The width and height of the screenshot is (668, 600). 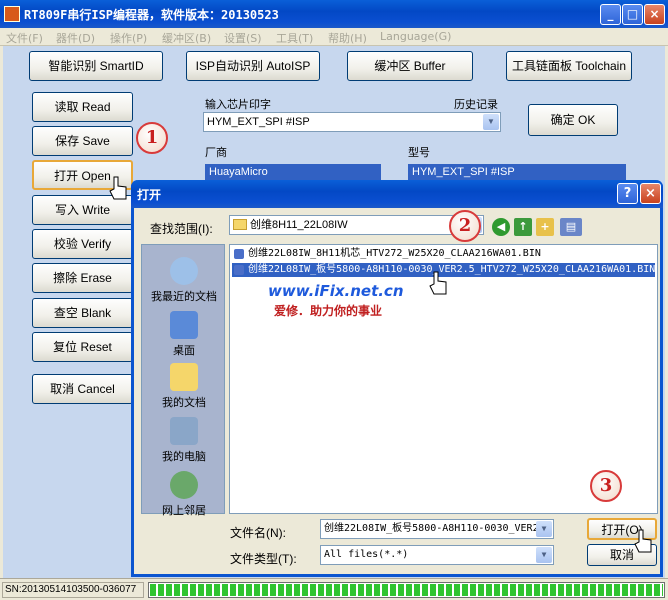 What do you see at coordinates (184, 485) in the screenshot?
I see `network-places-icon` at bounding box center [184, 485].